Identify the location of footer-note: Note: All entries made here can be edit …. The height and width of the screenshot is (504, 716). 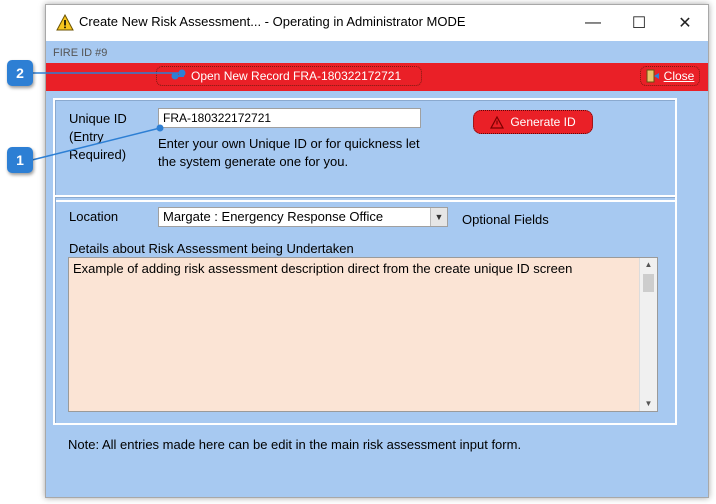
(295, 444).